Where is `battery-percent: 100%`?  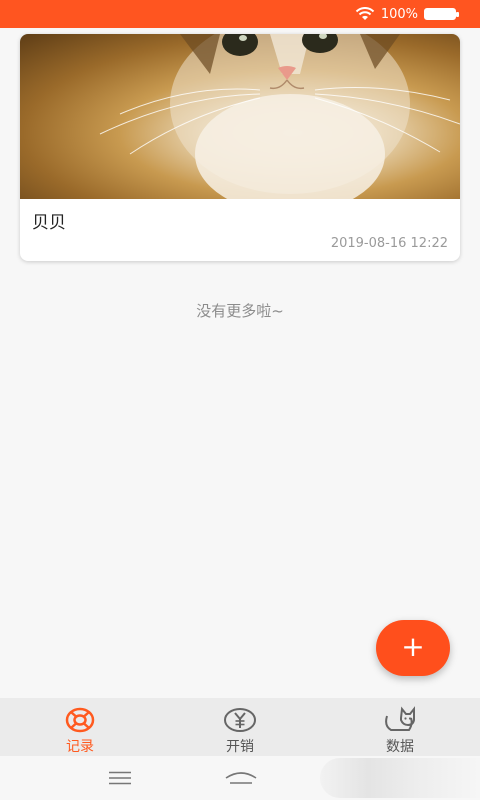 battery-percent: 100% is located at coordinates (399, 14).